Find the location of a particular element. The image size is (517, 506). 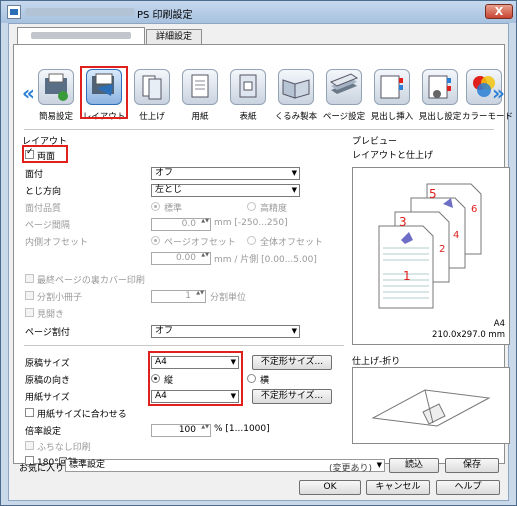

favorites-status: (変更あり) is located at coordinates (351, 469).